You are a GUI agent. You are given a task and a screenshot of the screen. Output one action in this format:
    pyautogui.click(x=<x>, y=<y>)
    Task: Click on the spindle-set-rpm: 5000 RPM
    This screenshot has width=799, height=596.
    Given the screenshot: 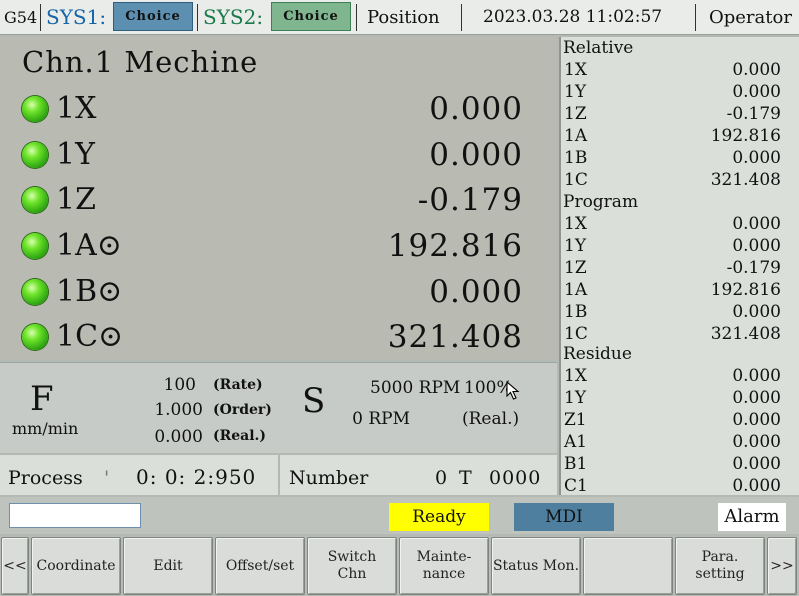 What is the action you would take?
    pyautogui.click(x=415, y=388)
    